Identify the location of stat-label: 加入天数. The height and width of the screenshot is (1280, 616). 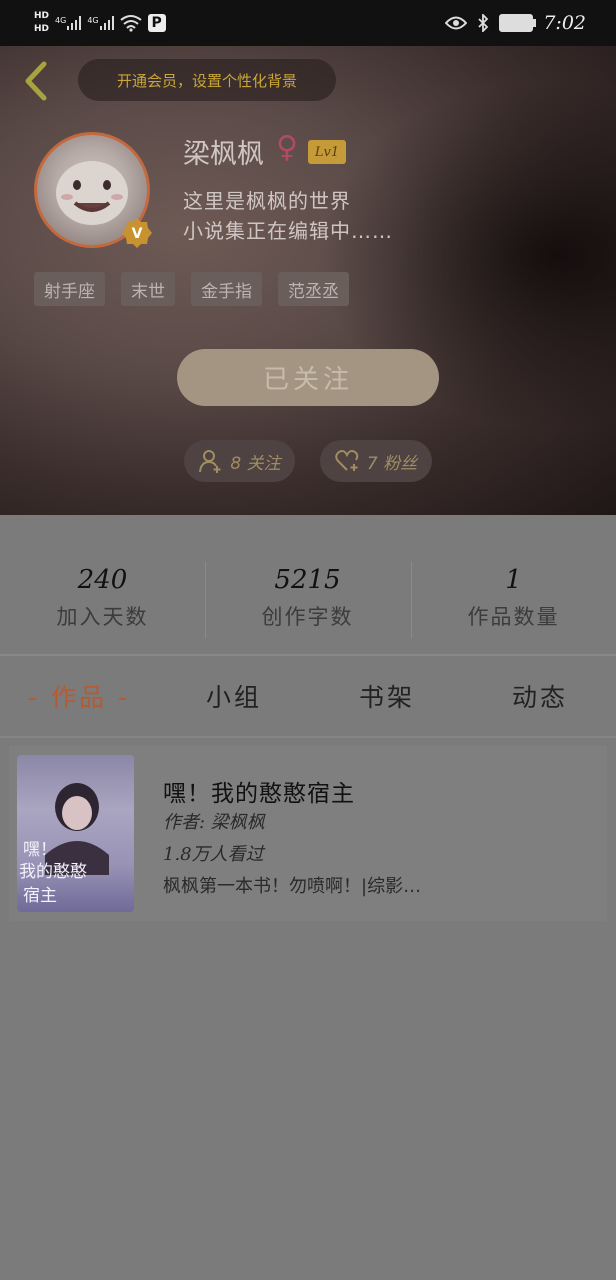
(102, 617).